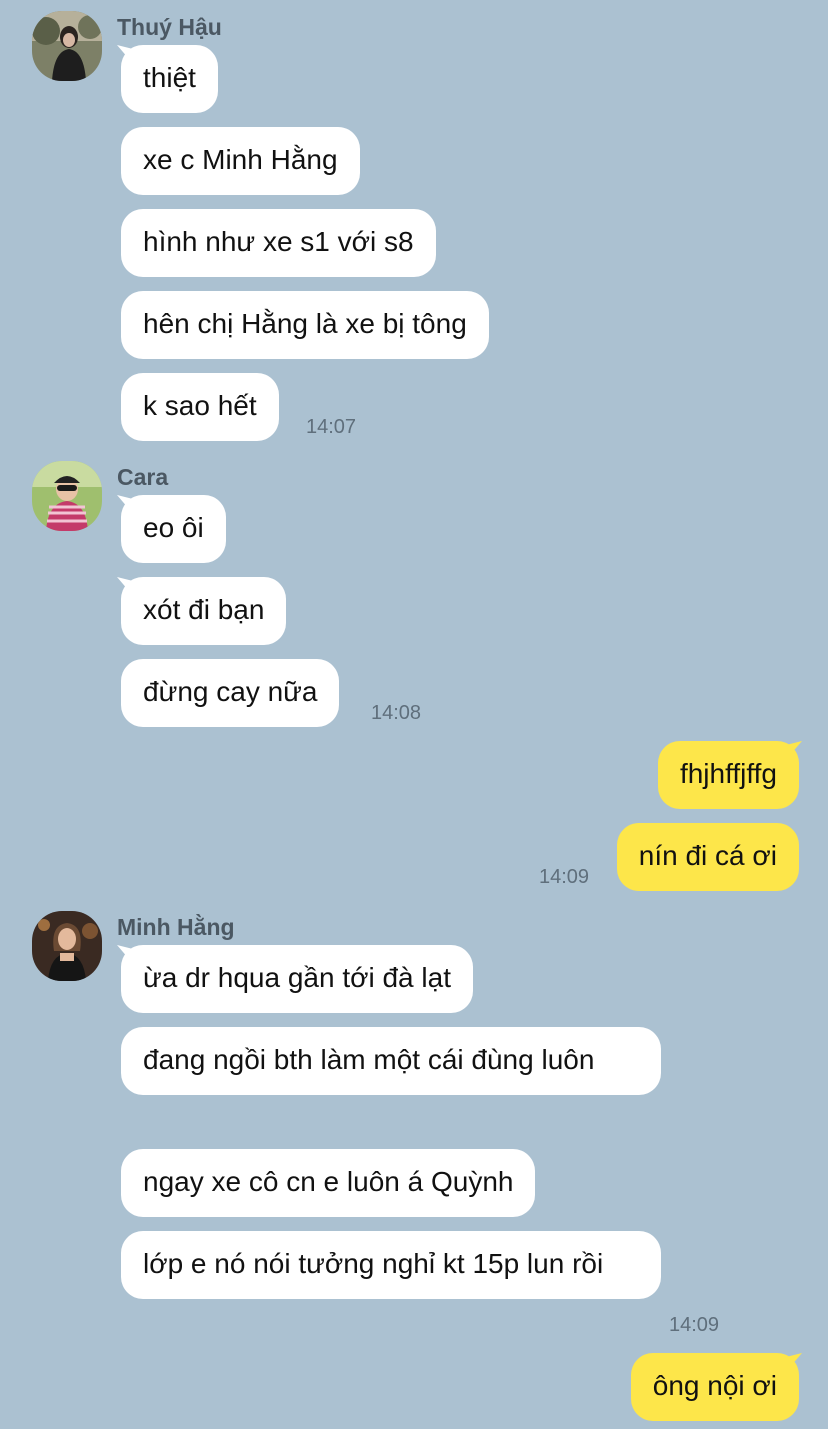 This screenshot has height=1429, width=828. What do you see at coordinates (169, 79) in the screenshot?
I see `message-bubble: thiệt` at bounding box center [169, 79].